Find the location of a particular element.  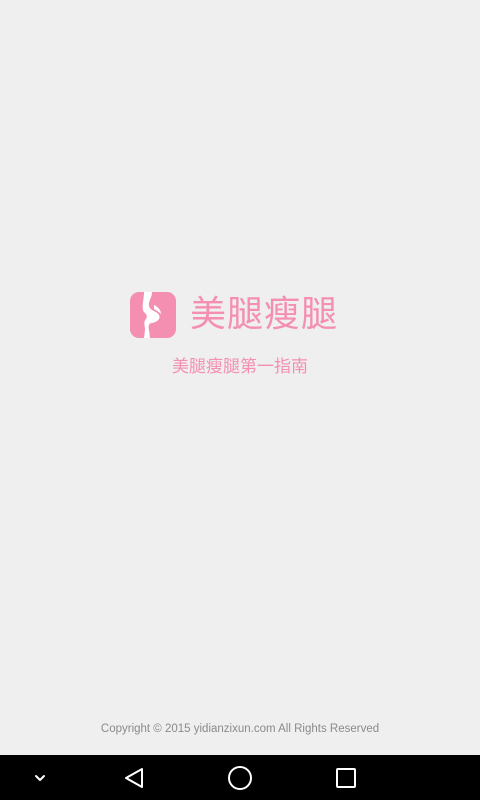

home-circle-icon is located at coordinates (240, 777).